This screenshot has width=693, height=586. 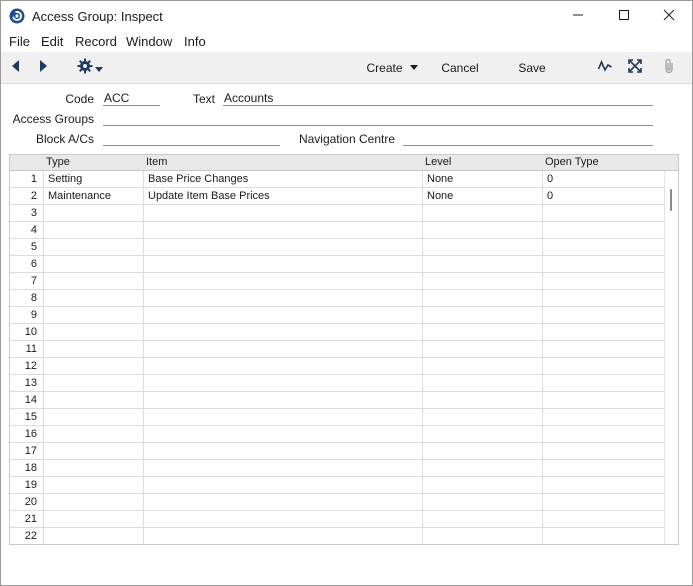 What do you see at coordinates (624, 16) in the screenshot?
I see `maximize-button` at bounding box center [624, 16].